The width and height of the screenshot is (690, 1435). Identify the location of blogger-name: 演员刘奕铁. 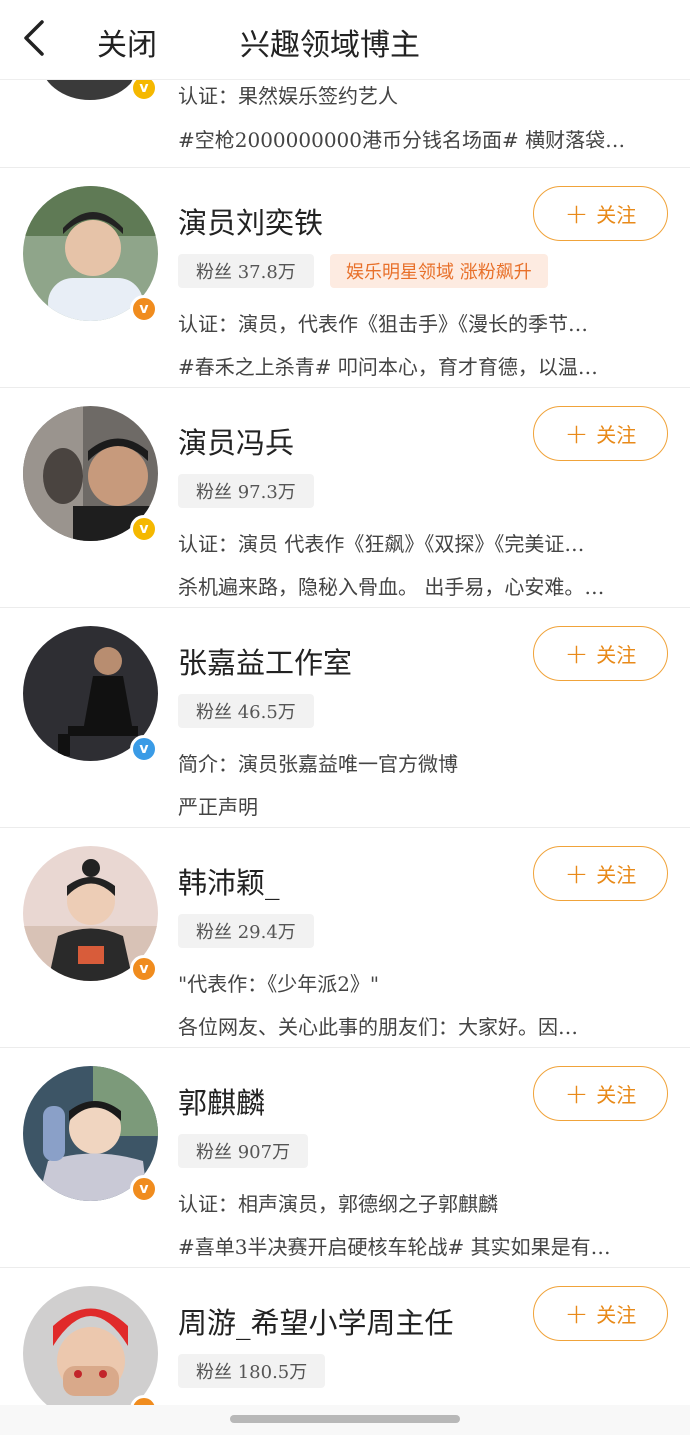
(250, 221).